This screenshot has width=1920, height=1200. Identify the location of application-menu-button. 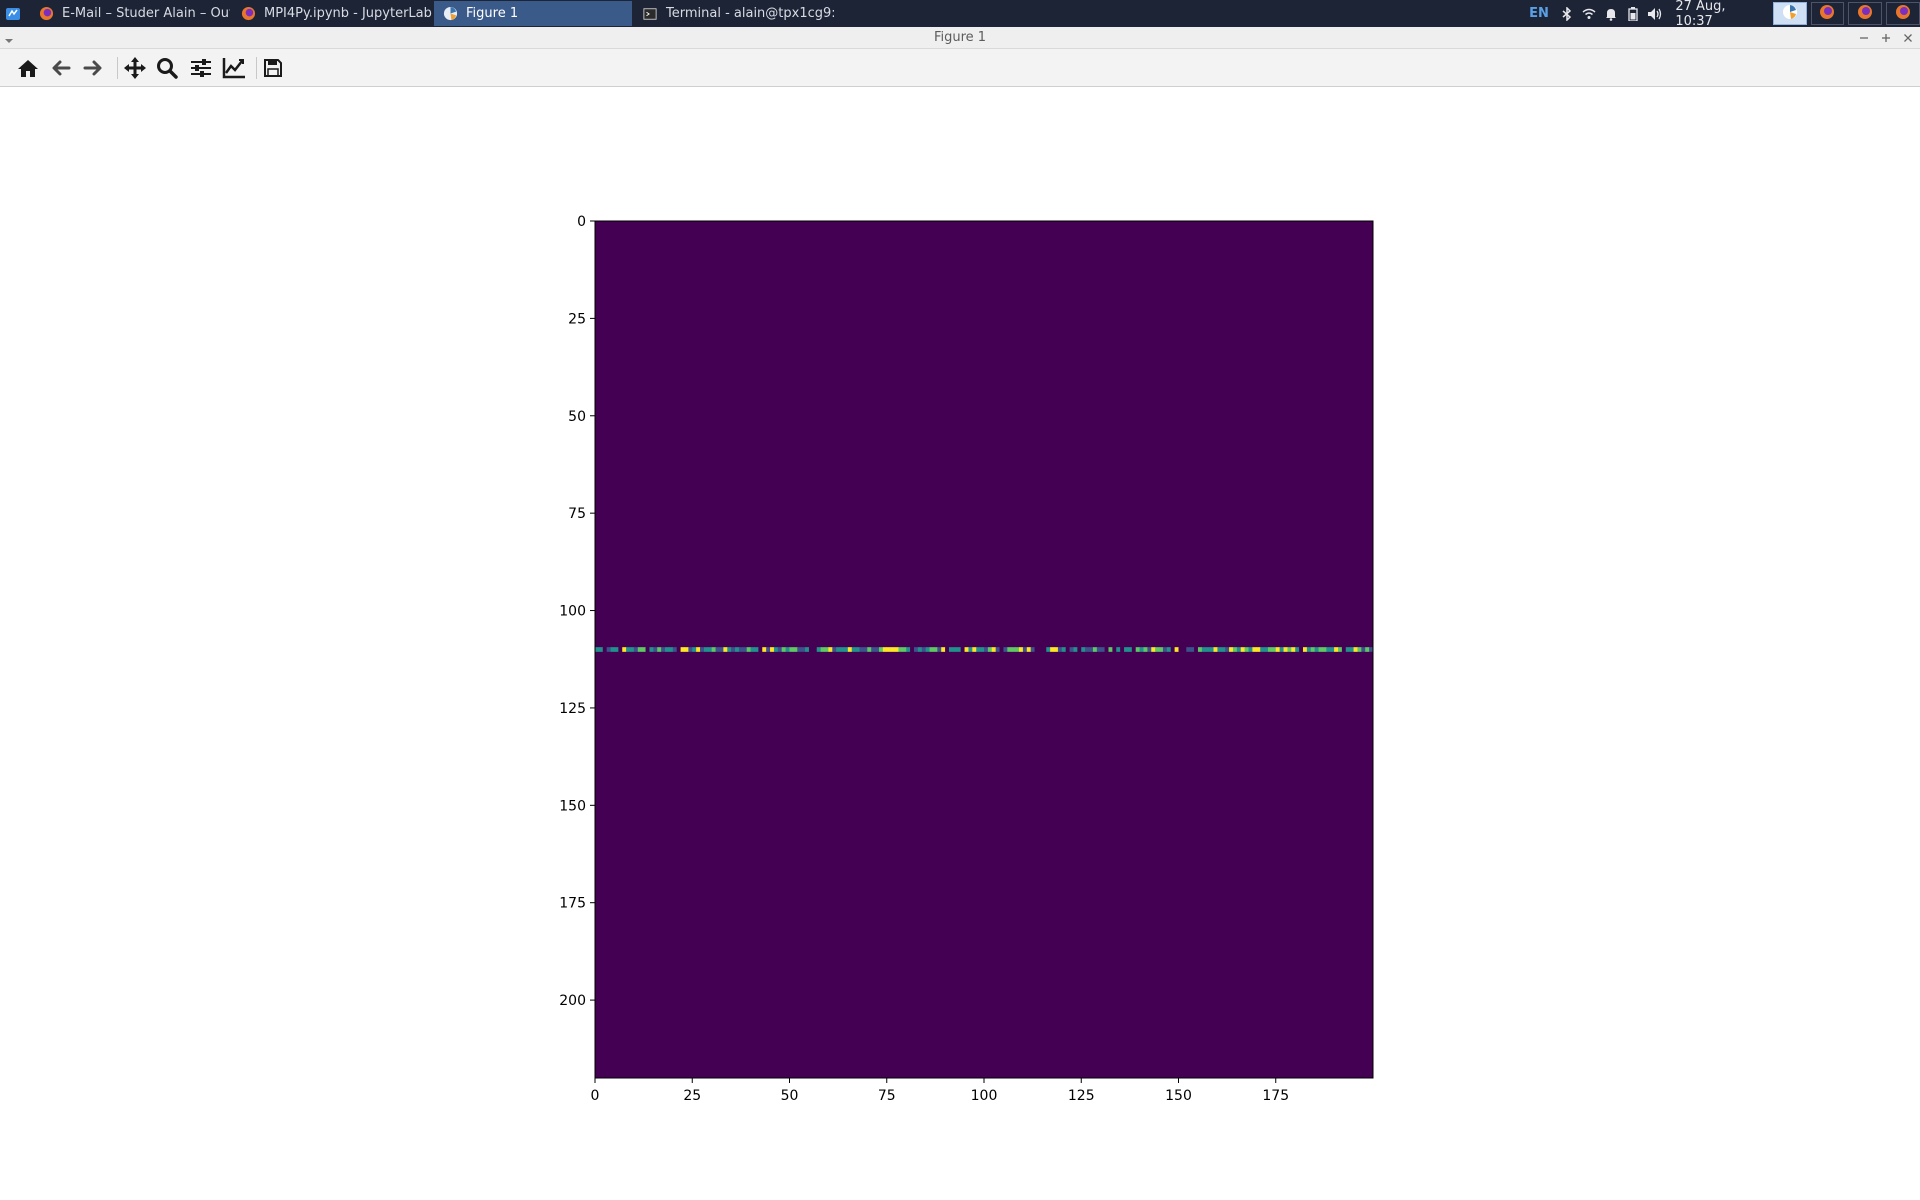
(13, 13).